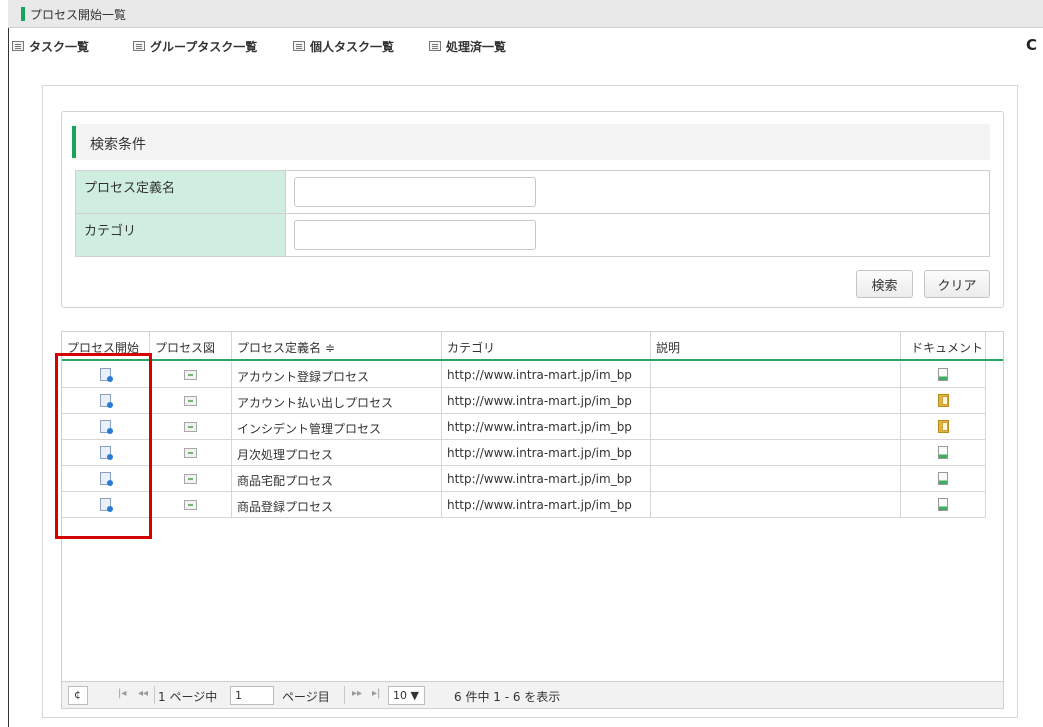 The height and width of the screenshot is (727, 1043). I want to click on clear-button: クリア, so click(957, 284).